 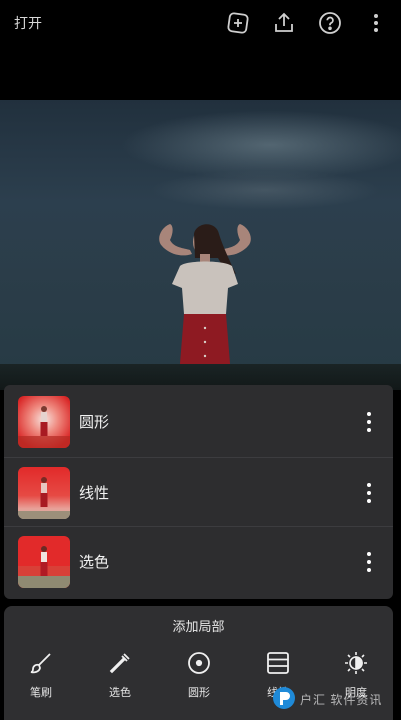 I want to click on tool-label: 圆形, so click(x=199, y=693).